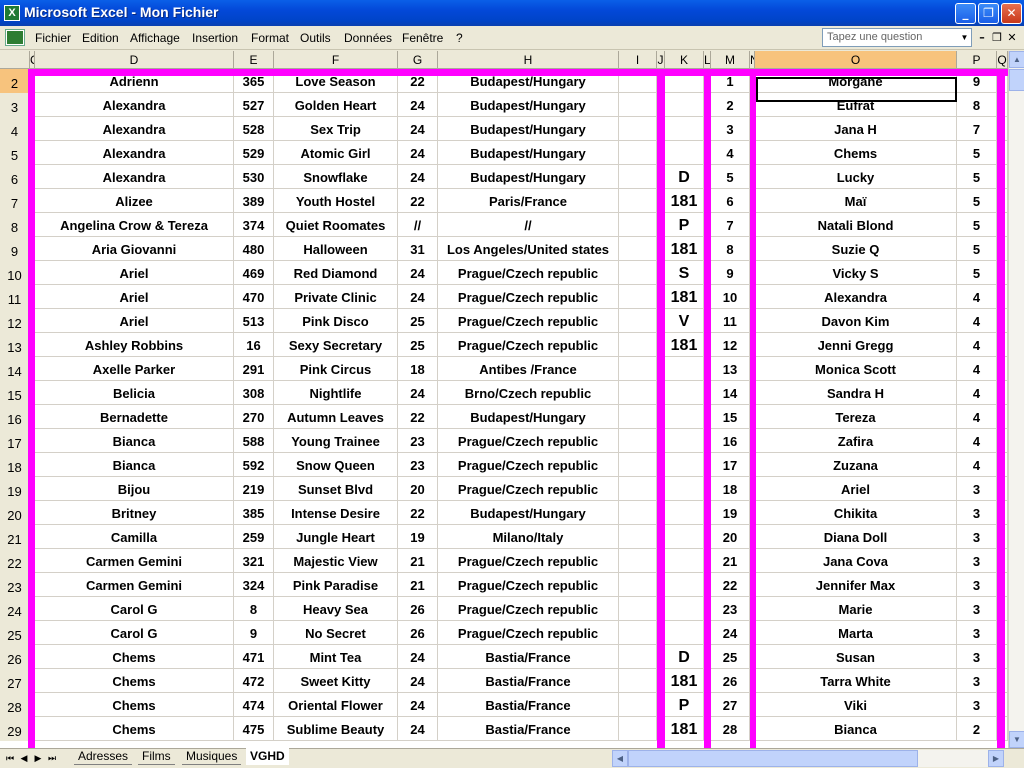  I want to click on cell-h: Paris/France, so click(528, 201).